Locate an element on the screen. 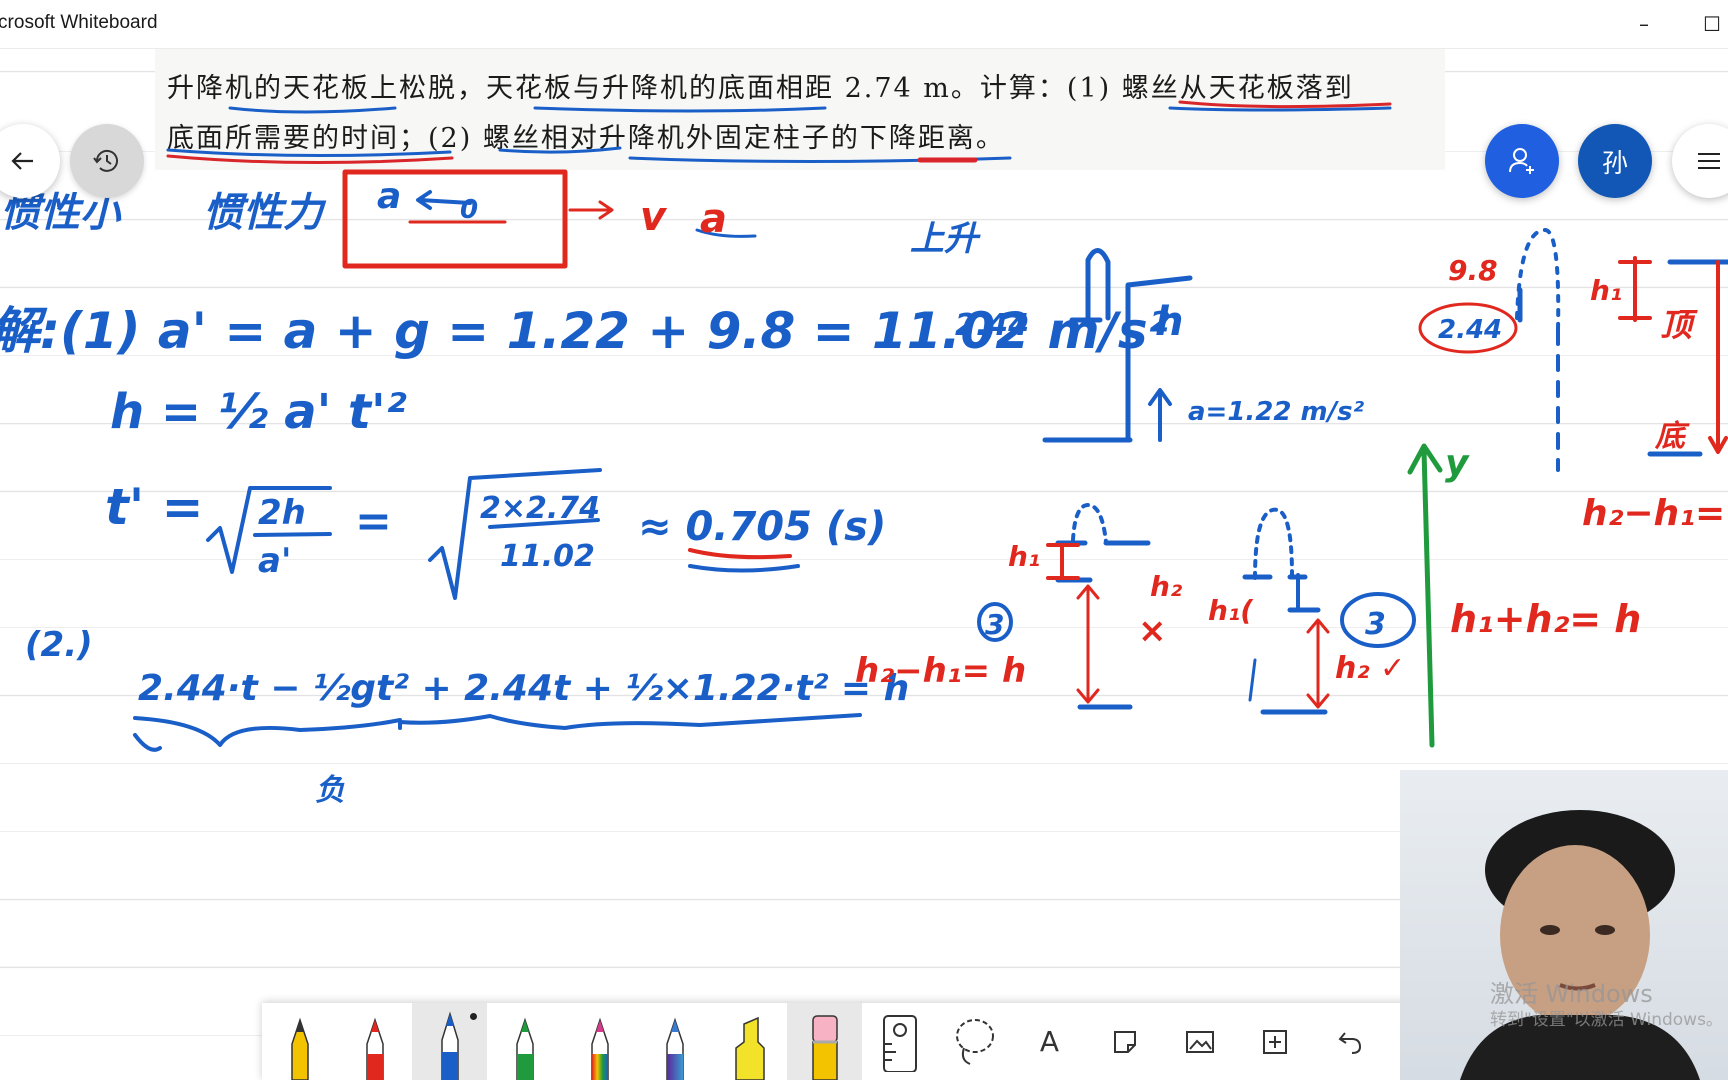  ink-toolbar: A is located at coordinates (837, 1041).